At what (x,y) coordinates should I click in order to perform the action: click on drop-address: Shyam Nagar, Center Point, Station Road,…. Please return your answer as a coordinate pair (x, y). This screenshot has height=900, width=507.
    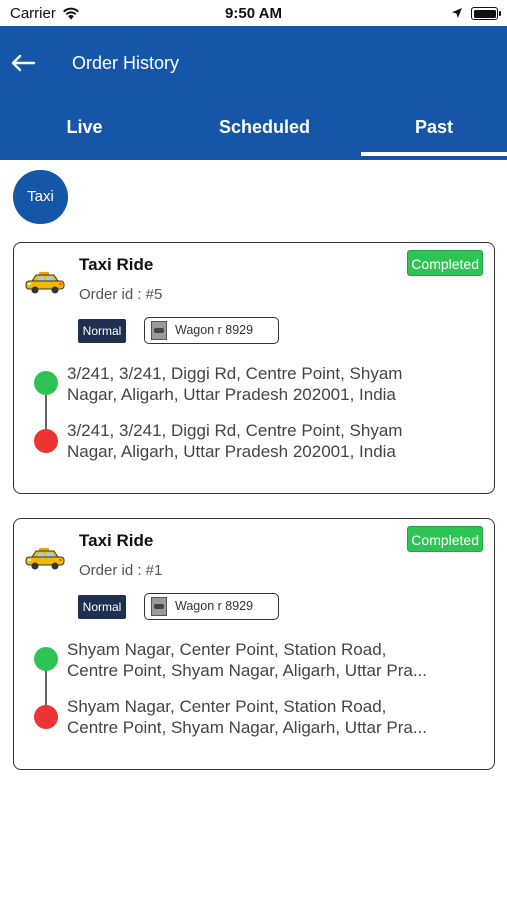
    Looking at the image, I should click on (247, 717).